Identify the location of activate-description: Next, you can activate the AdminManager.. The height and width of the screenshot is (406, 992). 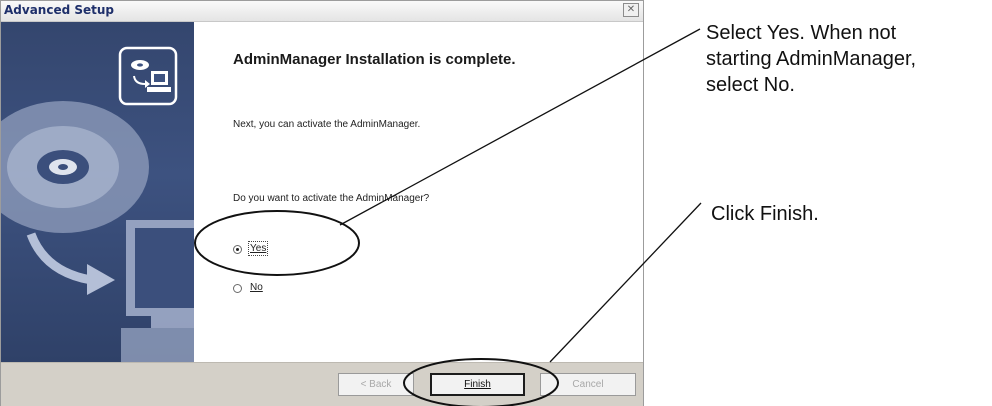
(327, 124).